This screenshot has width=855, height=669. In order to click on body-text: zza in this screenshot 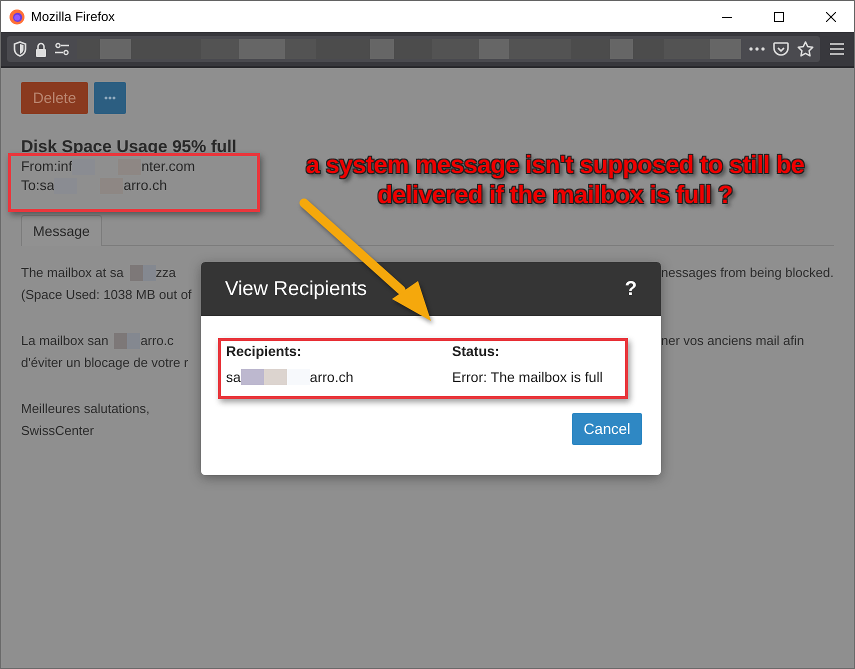, I will do `click(166, 273)`.